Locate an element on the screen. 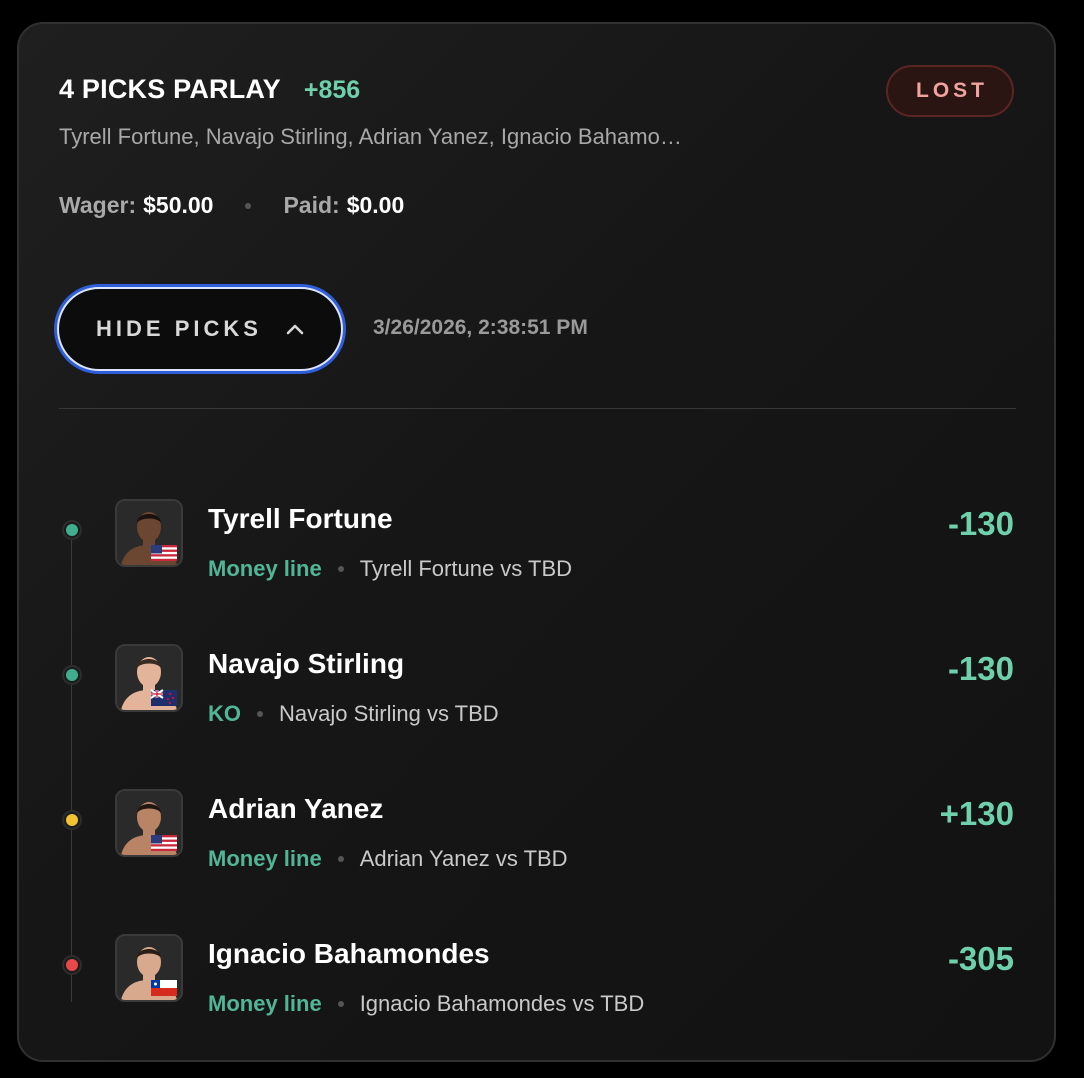 The image size is (1084, 1078). matchup: Adrian Yanez vs TBD is located at coordinates (463, 858).